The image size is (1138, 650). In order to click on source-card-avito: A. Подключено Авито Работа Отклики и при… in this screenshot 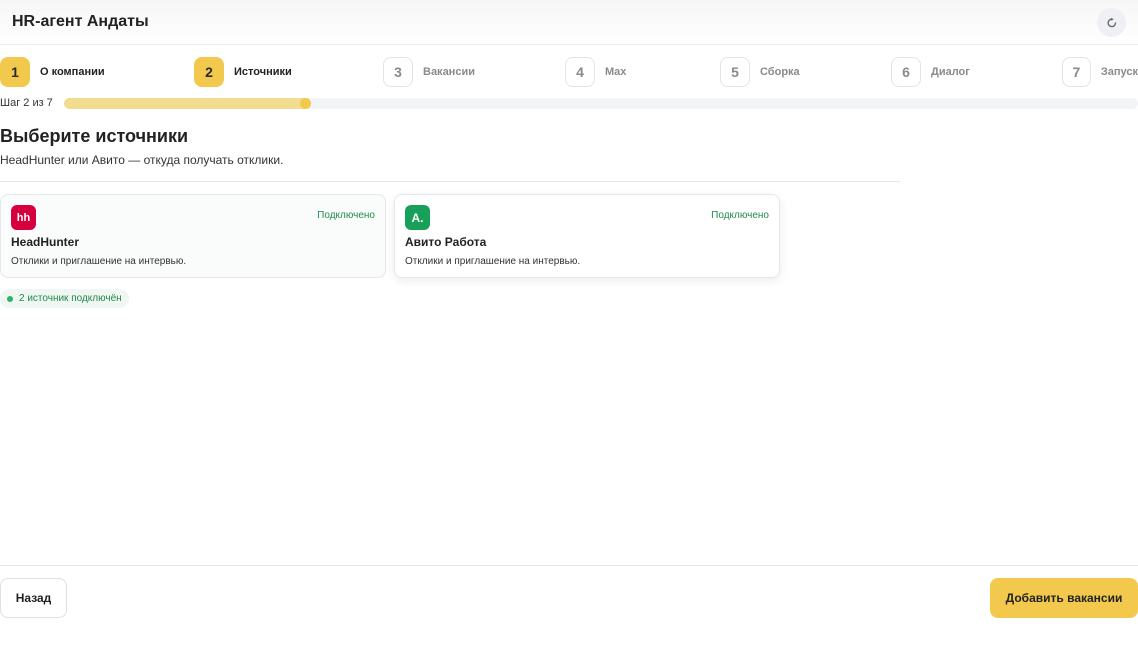, I will do `click(587, 236)`.